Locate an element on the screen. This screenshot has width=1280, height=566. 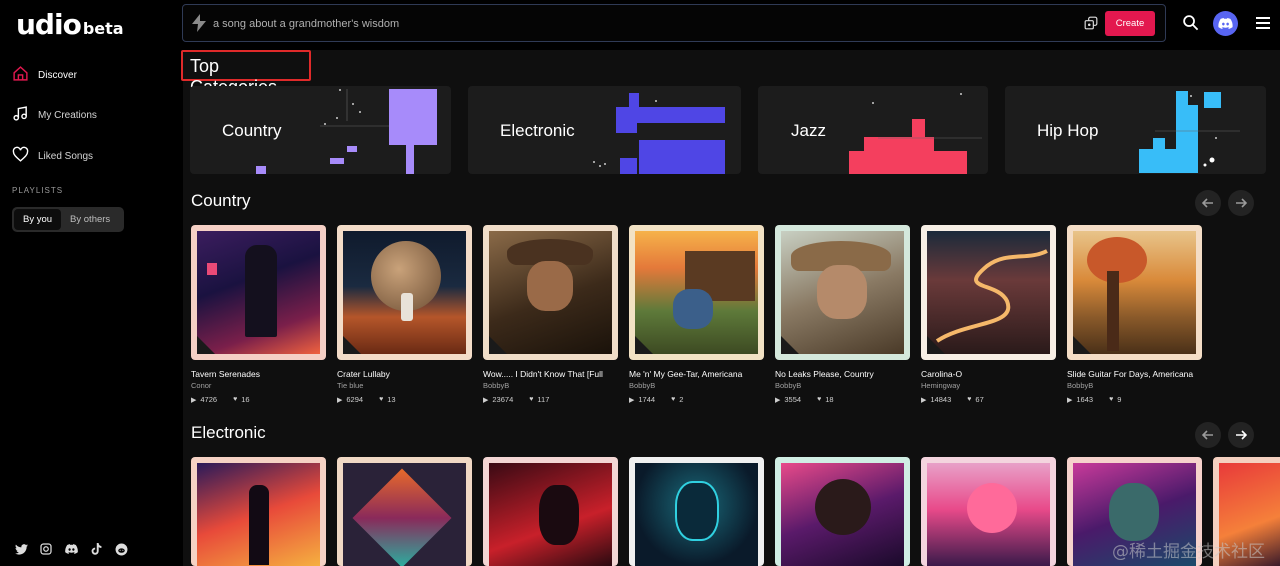
sidebar-item-liked-songs: Liked Songs is located at coordinates (52, 156).